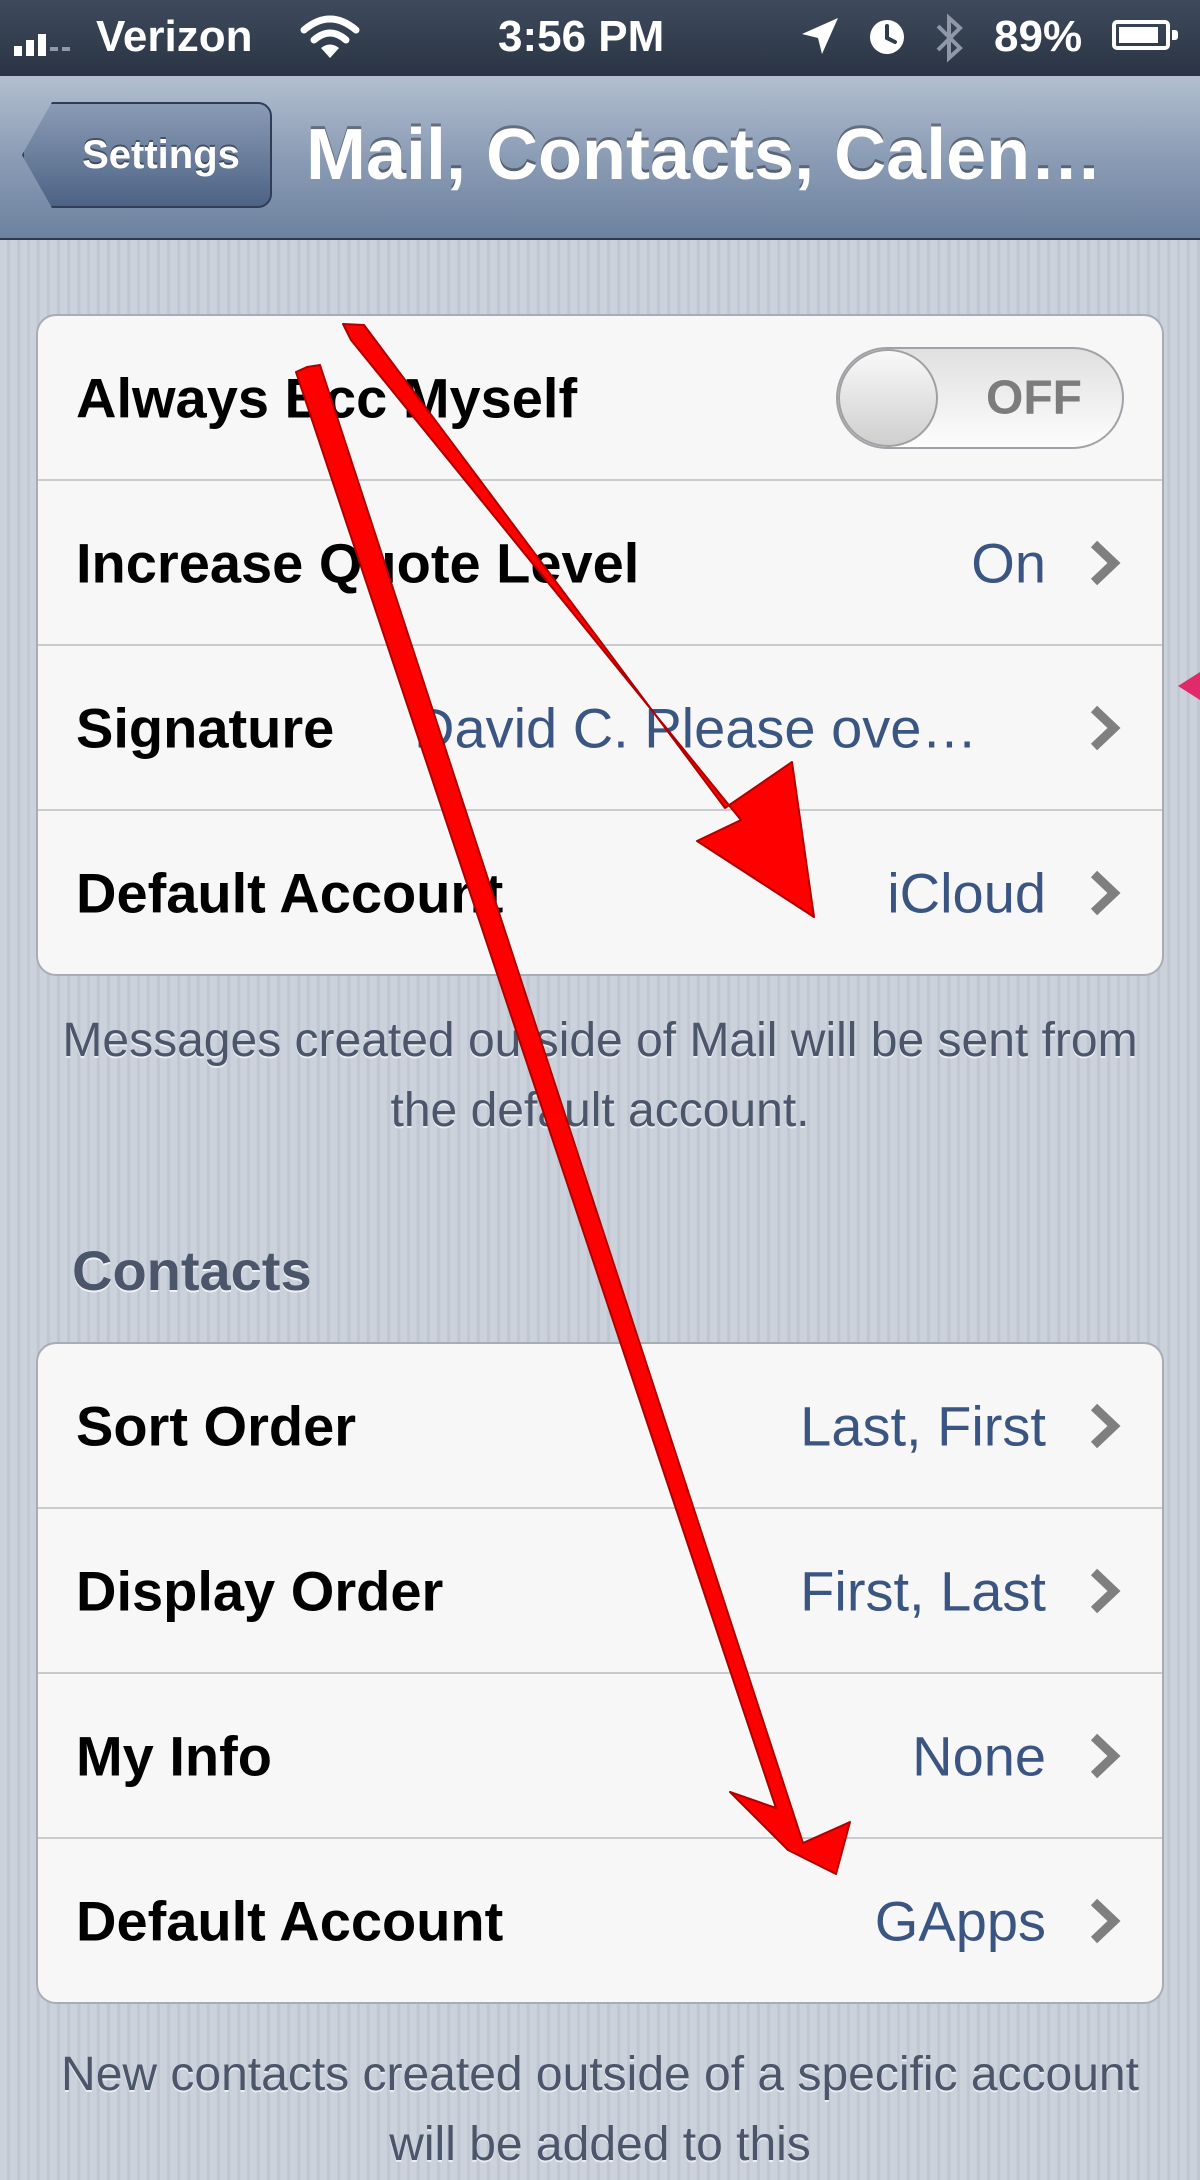 The image size is (1200, 2180). I want to click on row-increase-quote-level: Increase Quote Level On, so click(600, 561).